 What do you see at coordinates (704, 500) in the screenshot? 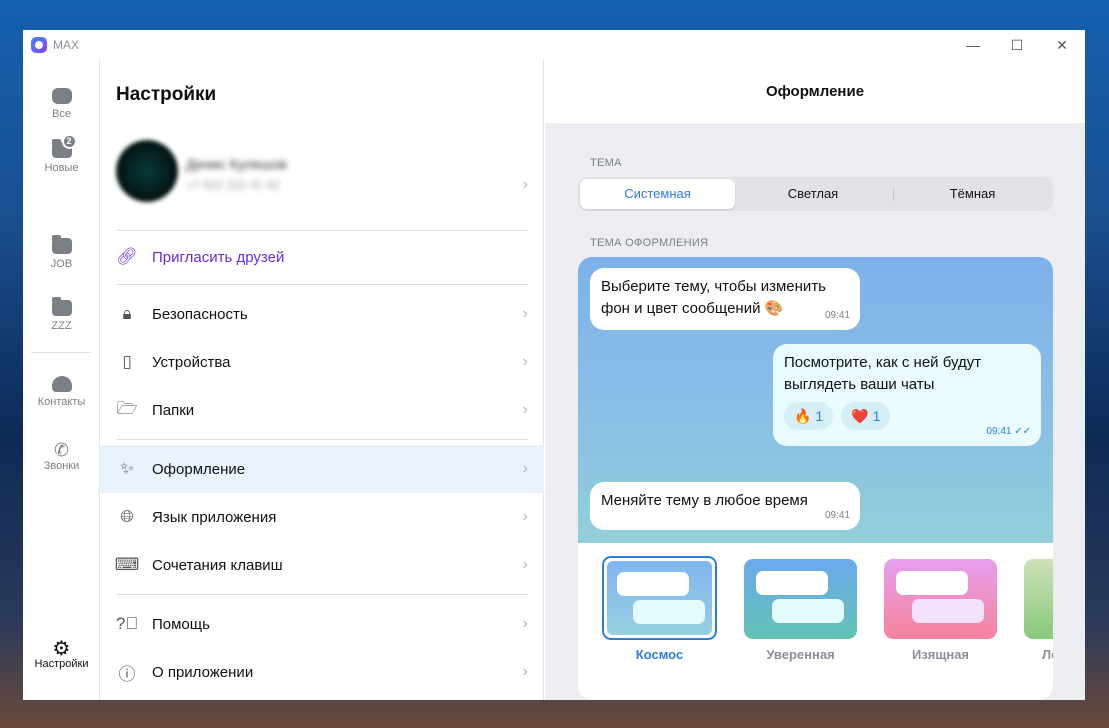
I see `message-text: Меняйте тему в любое время` at bounding box center [704, 500].